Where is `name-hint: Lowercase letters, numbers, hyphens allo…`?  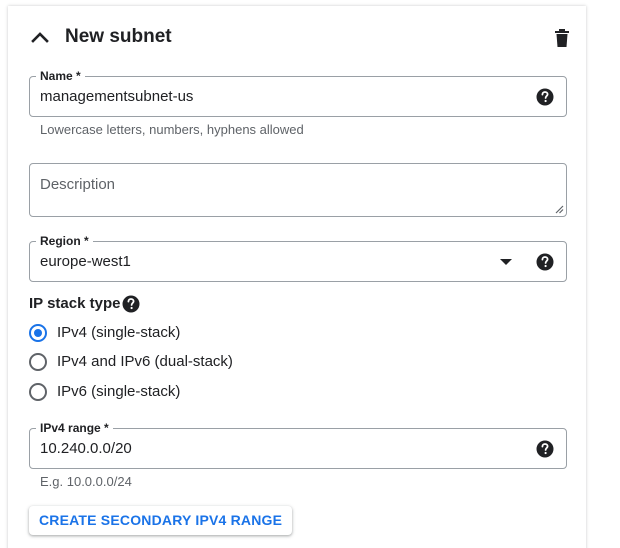
name-hint: Lowercase letters, numbers, hyphens allo… is located at coordinates (172, 129).